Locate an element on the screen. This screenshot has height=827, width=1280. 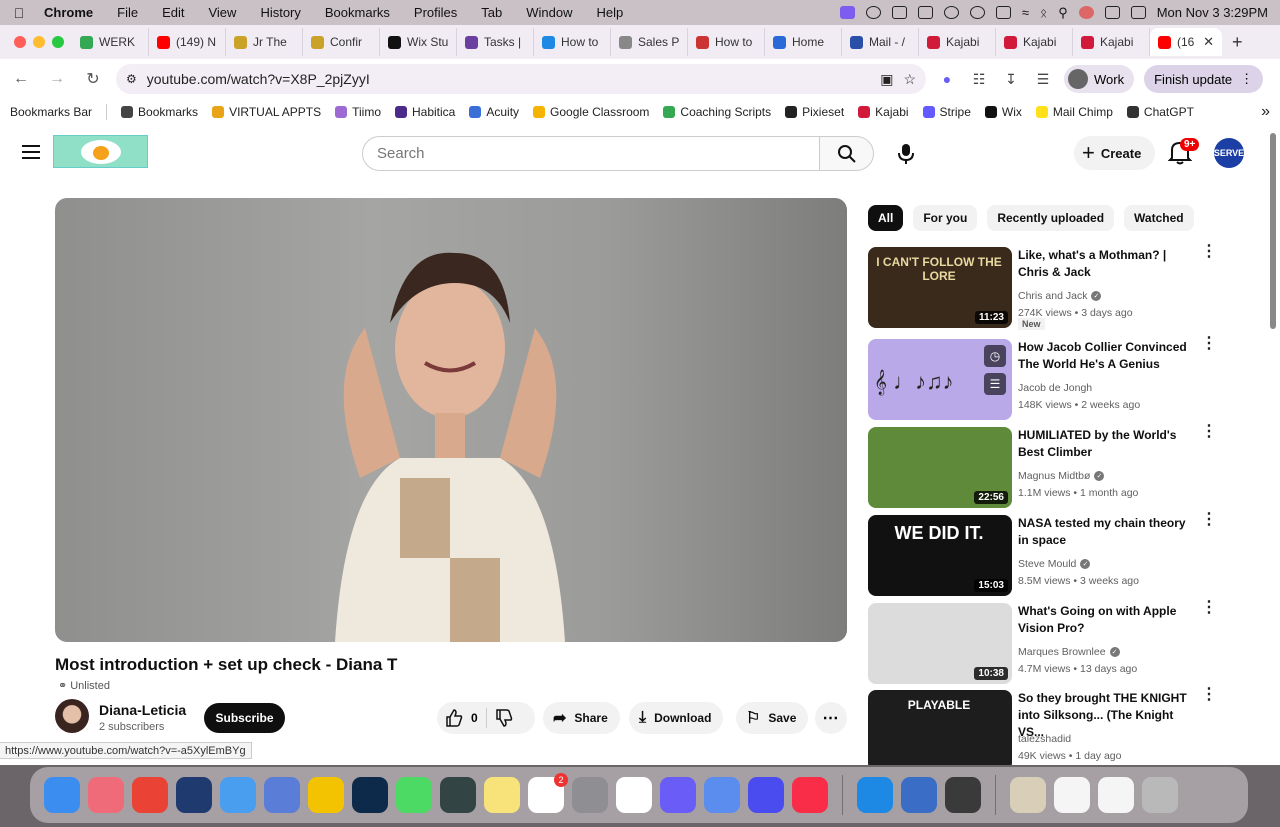
bookmarks-bar-label: Bookmarks Bar is located at coordinates (51, 112).